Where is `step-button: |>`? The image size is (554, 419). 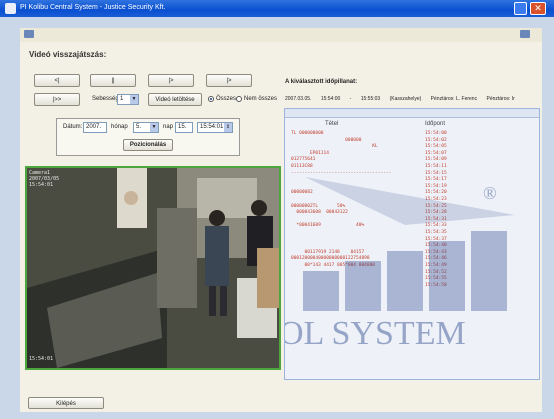 step-button: |> is located at coordinates (171, 80).